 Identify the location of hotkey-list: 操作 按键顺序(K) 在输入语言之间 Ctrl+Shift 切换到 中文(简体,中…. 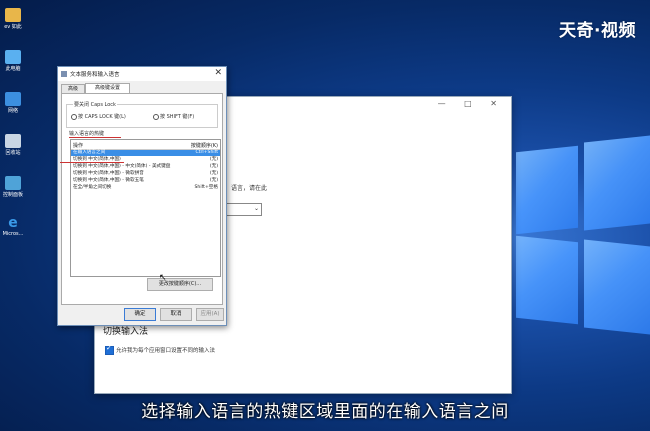
(145, 208).